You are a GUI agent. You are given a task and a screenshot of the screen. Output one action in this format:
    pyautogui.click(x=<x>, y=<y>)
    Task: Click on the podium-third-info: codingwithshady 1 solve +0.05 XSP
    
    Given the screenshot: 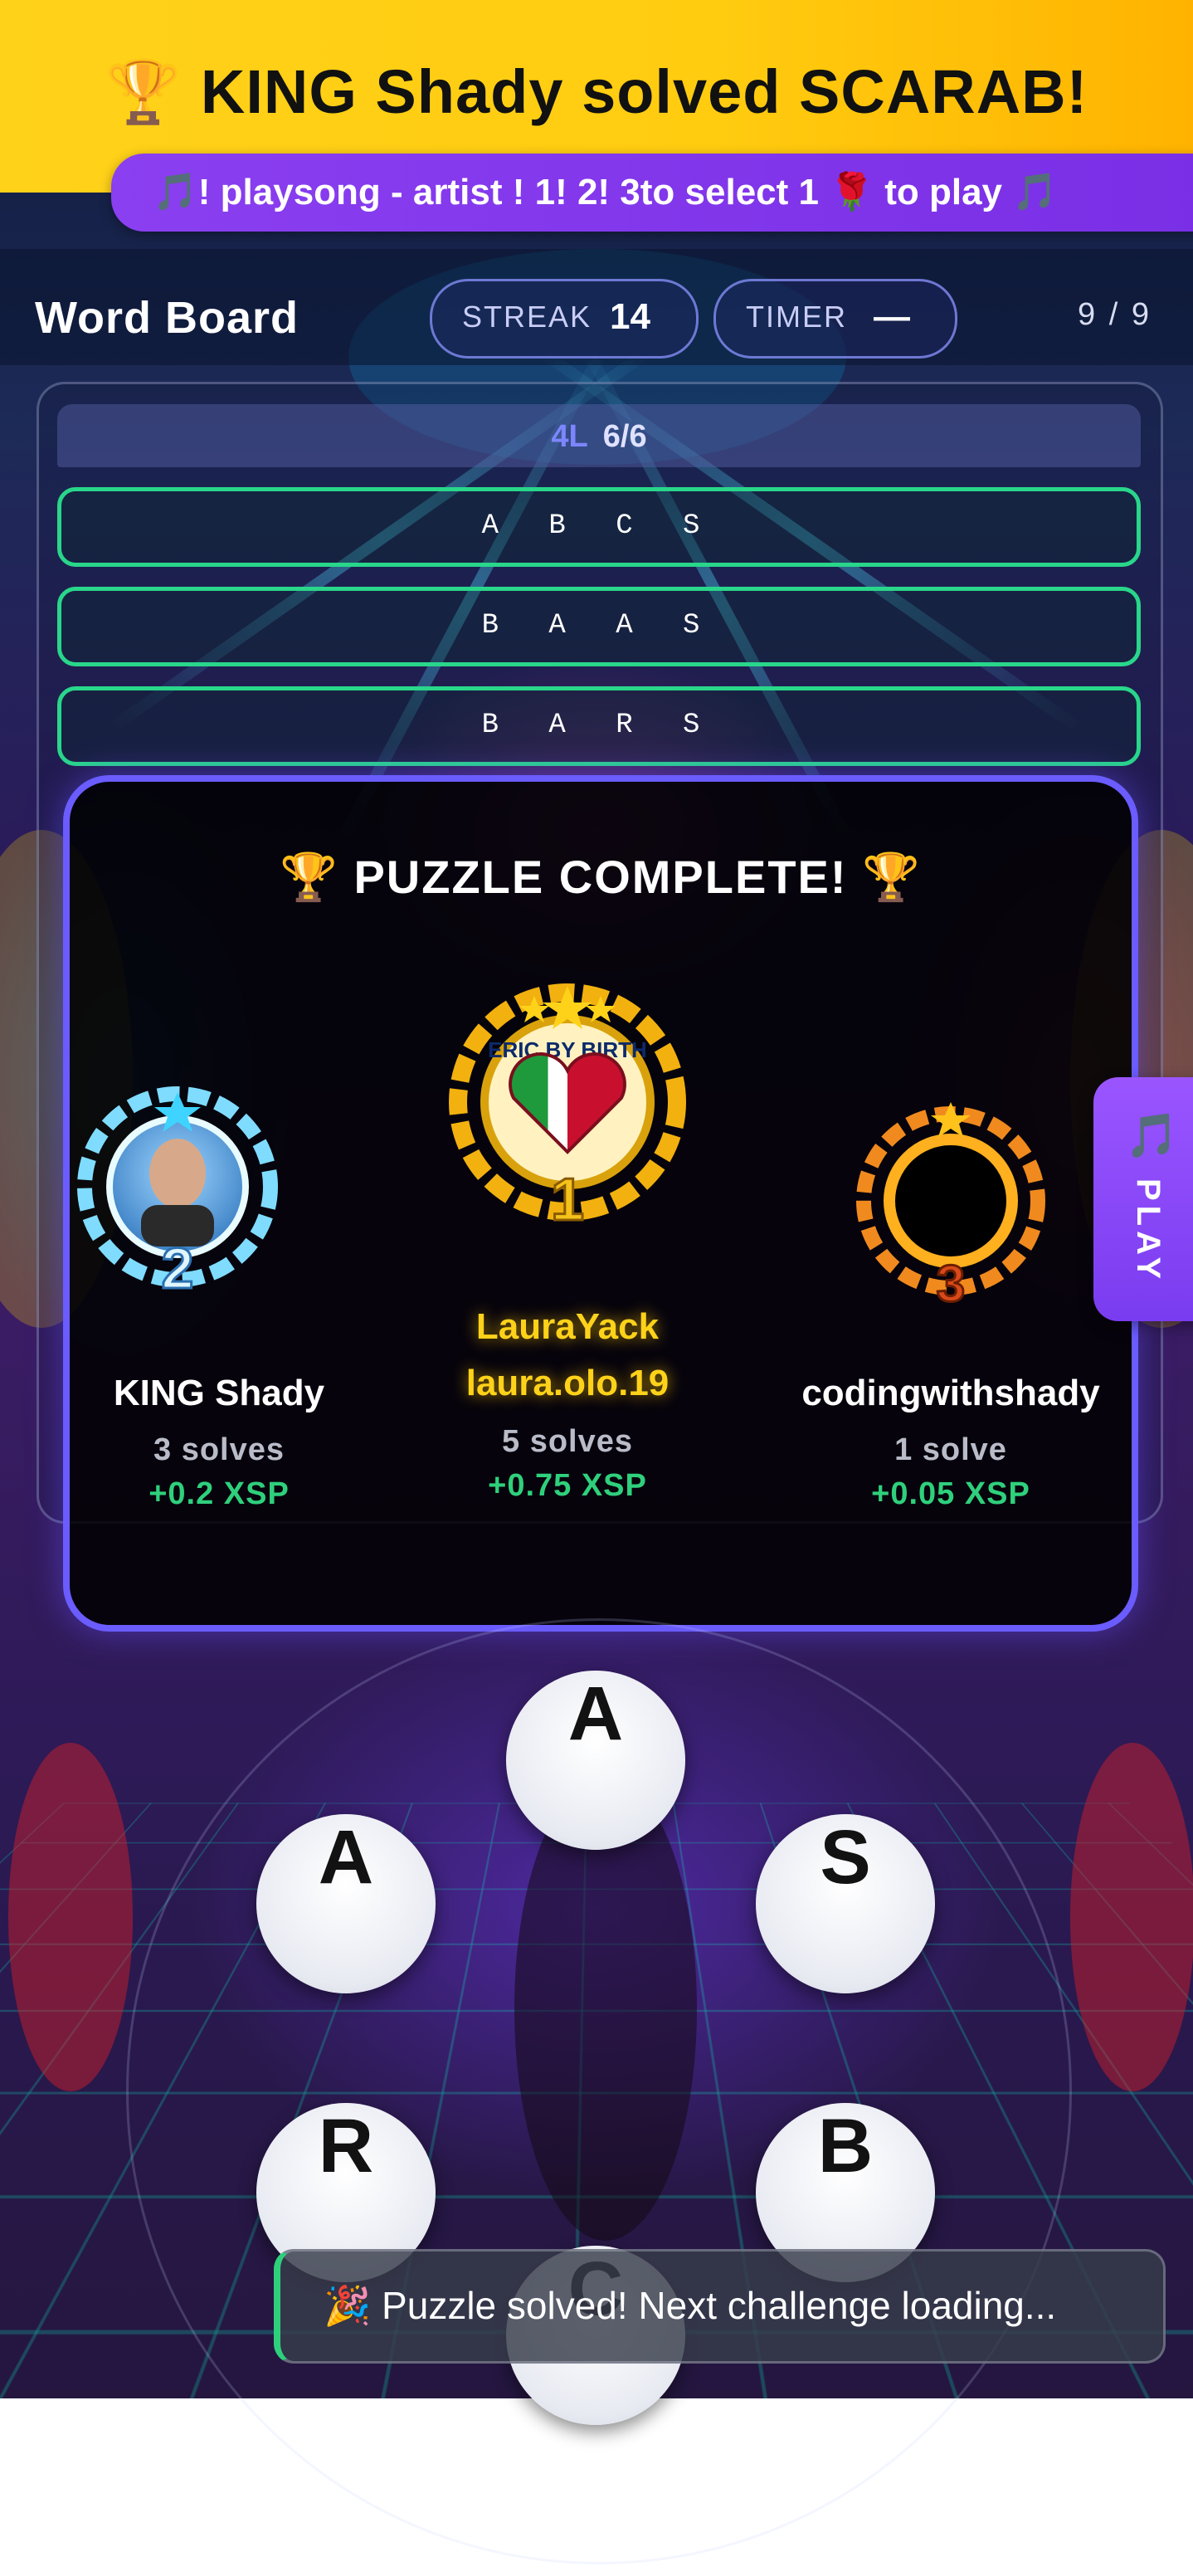 What is the action you would take?
    pyautogui.click(x=951, y=1442)
    